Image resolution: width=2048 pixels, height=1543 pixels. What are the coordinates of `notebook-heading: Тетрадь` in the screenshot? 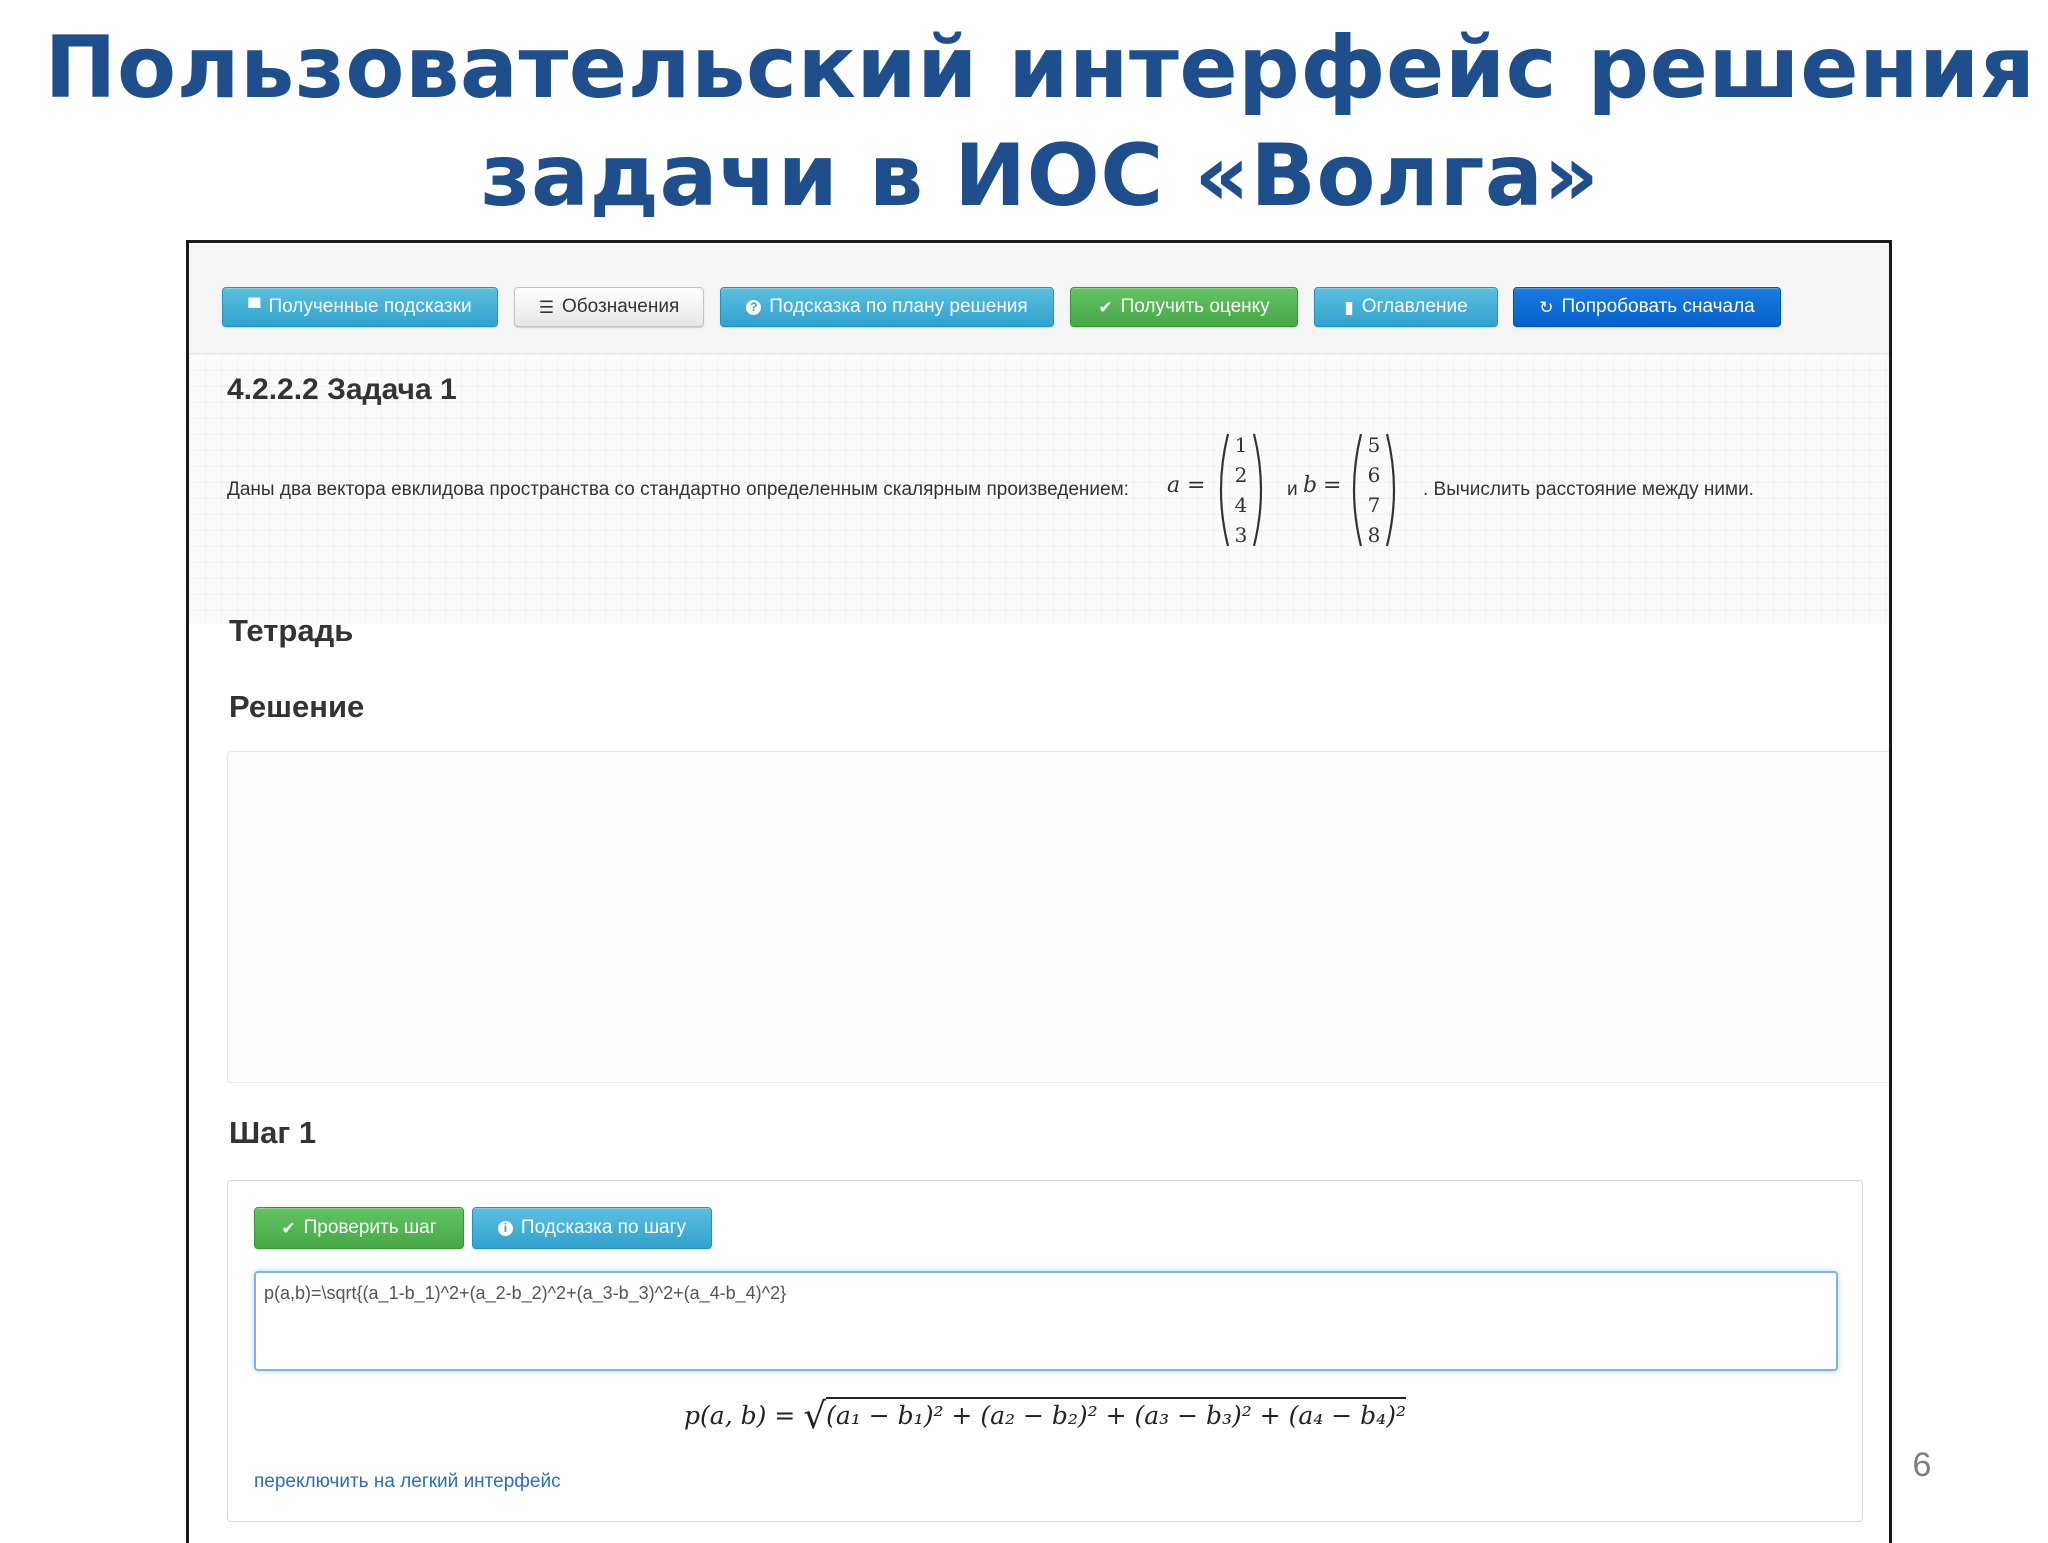 It's located at (291, 630).